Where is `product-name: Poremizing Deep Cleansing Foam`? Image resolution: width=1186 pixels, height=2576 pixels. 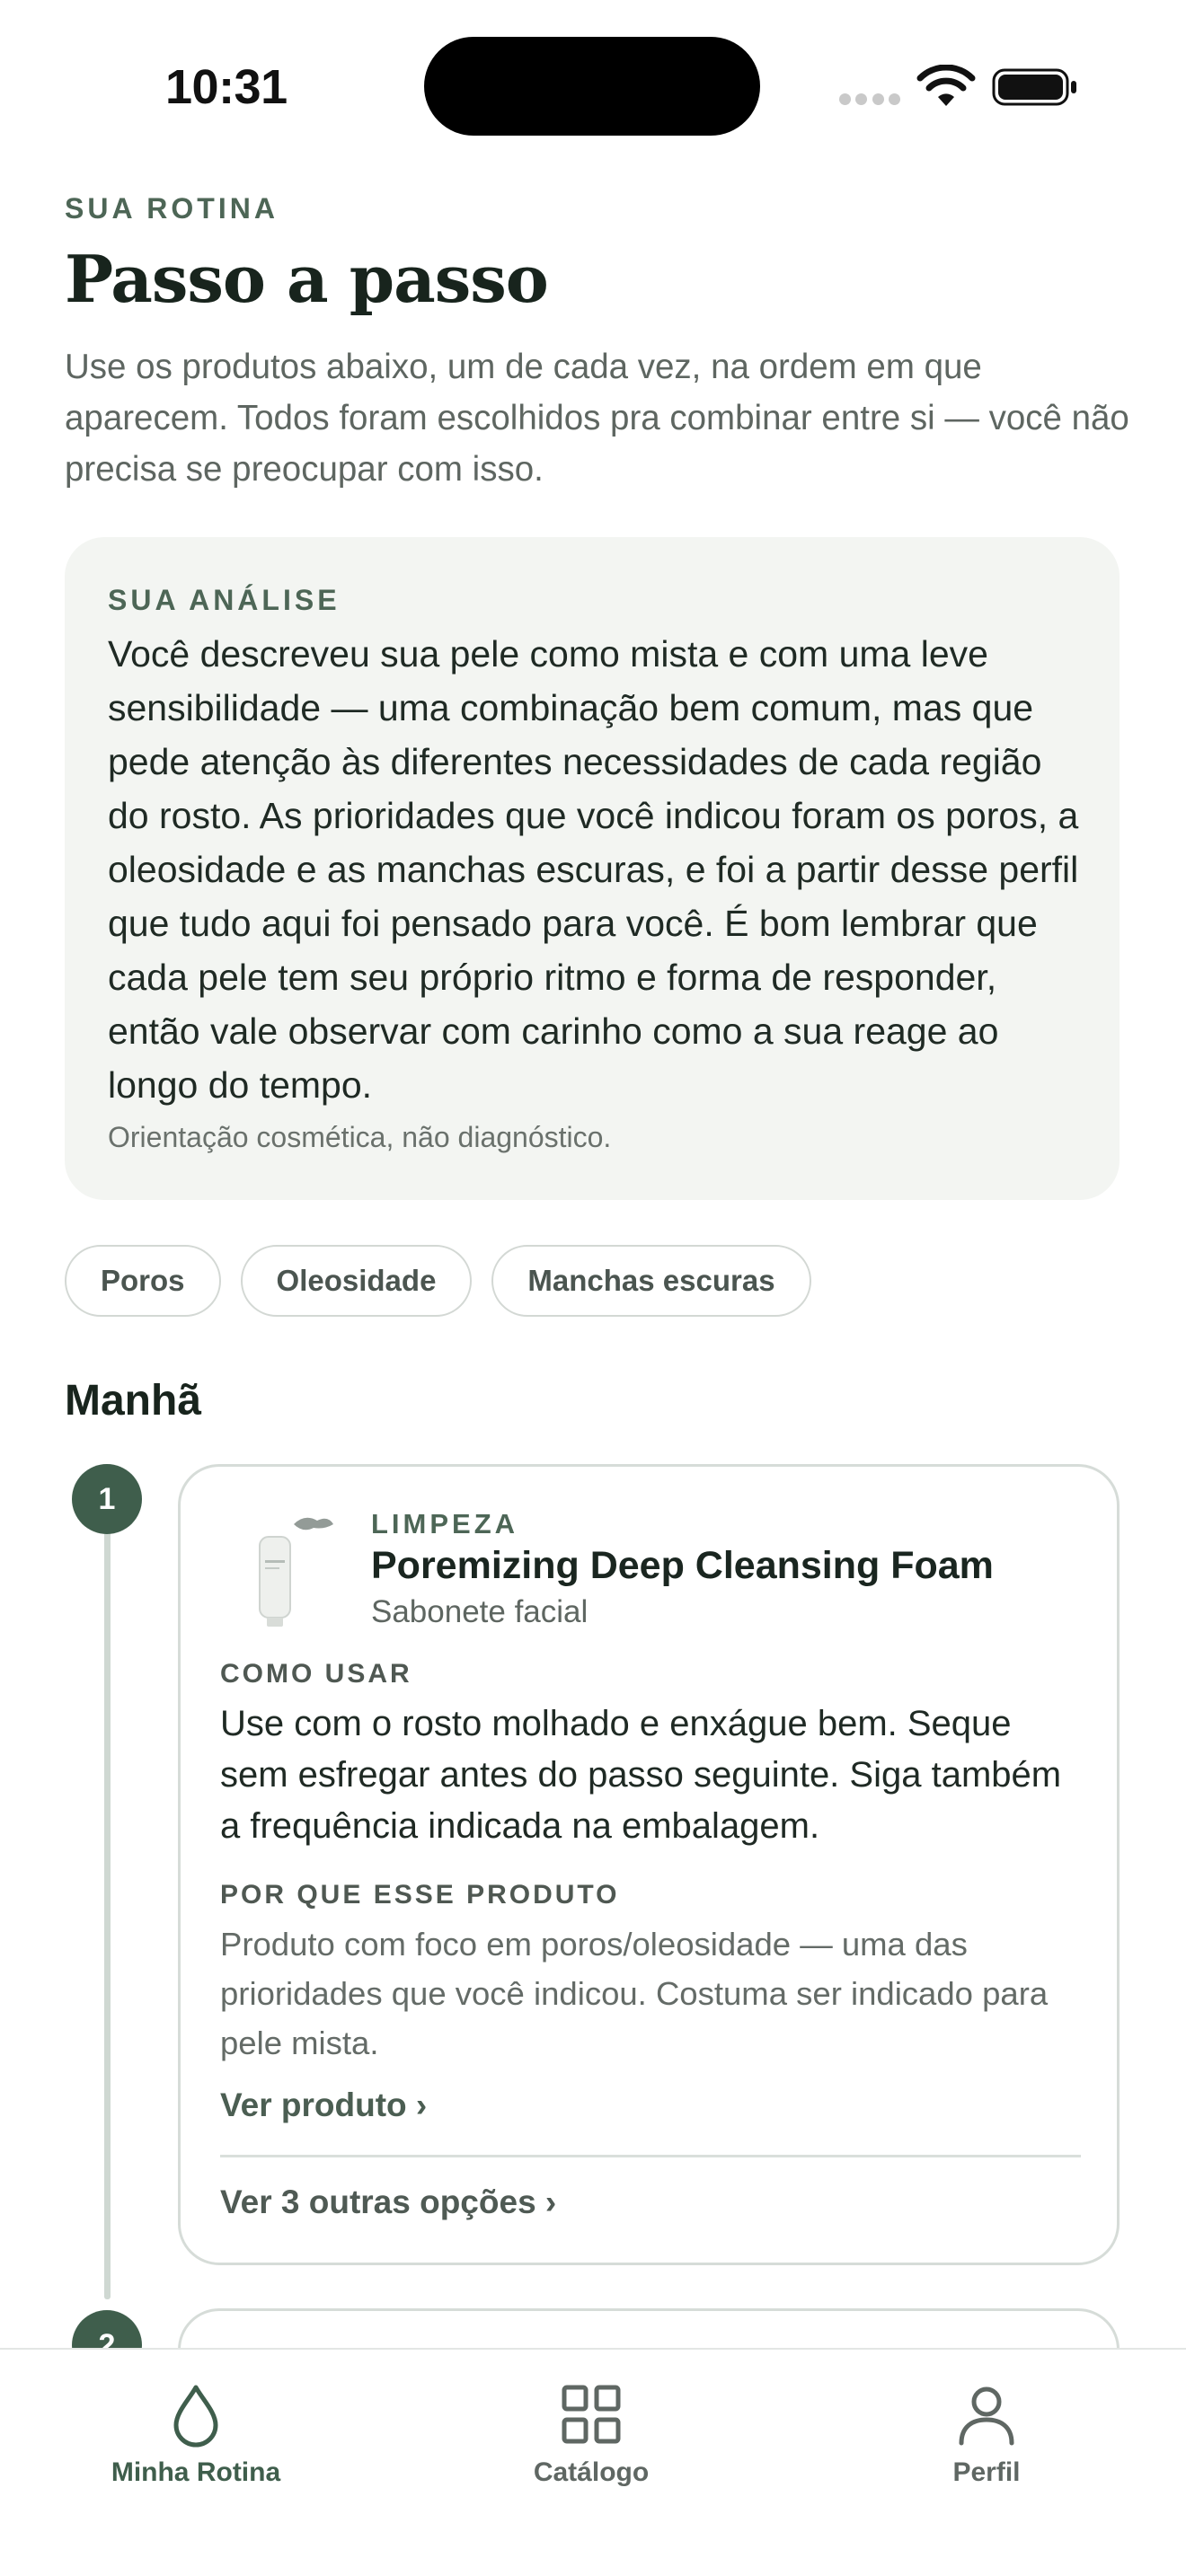
product-name: Poremizing Deep Cleansing Foam is located at coordinates (682, 1565).